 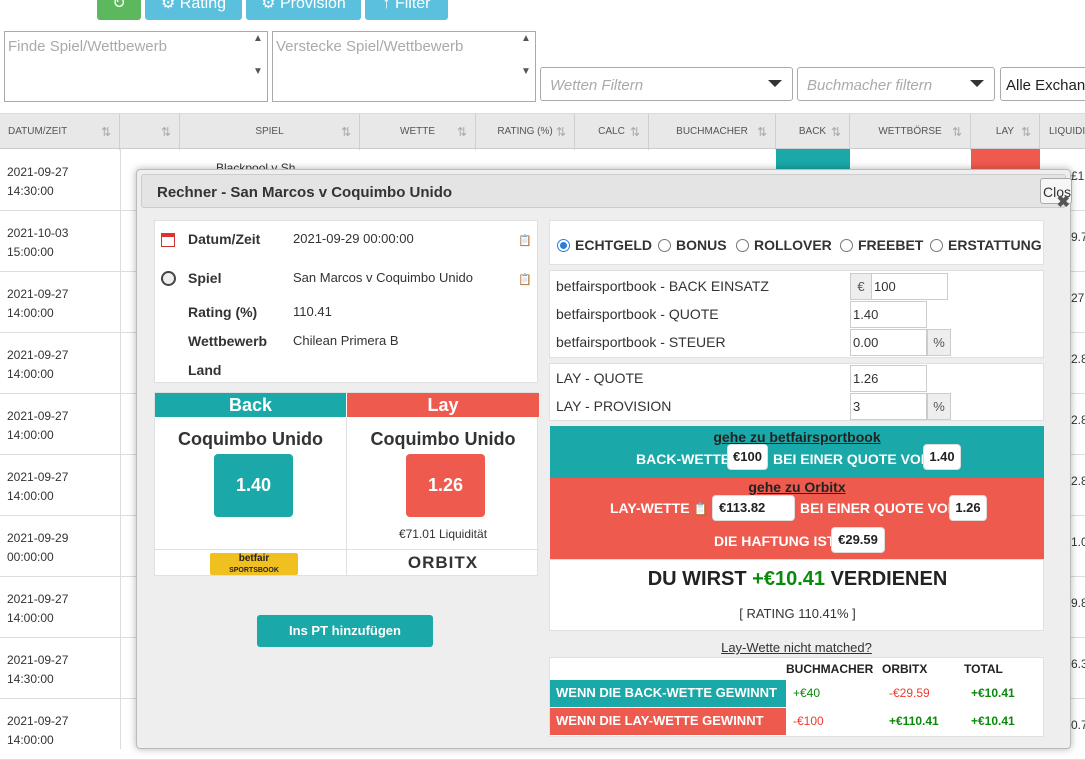 I want to click on date-value: 2021-09-29 00:00:00, so click(x=353, y=238).